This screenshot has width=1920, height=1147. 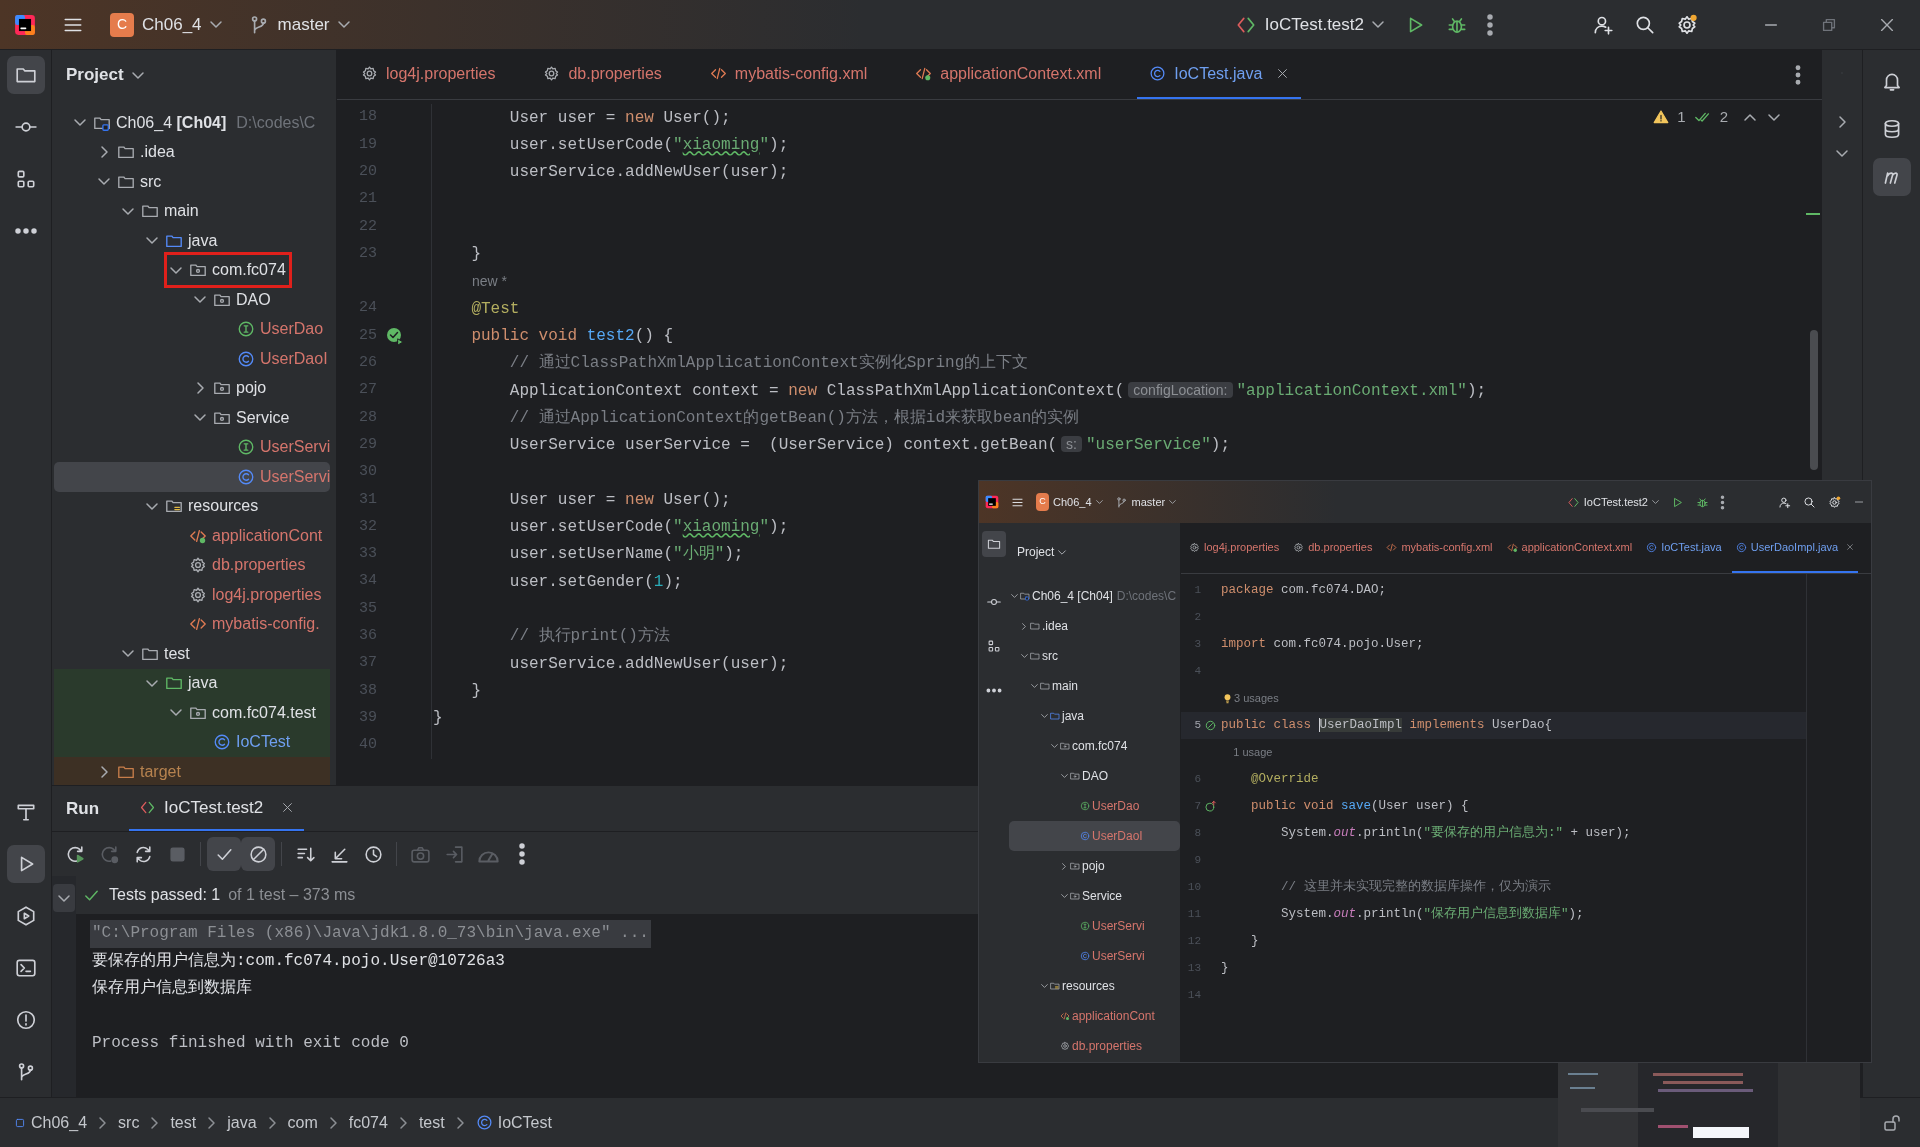 I want to click on maven-tool-button, so click(x=1891, y=177).